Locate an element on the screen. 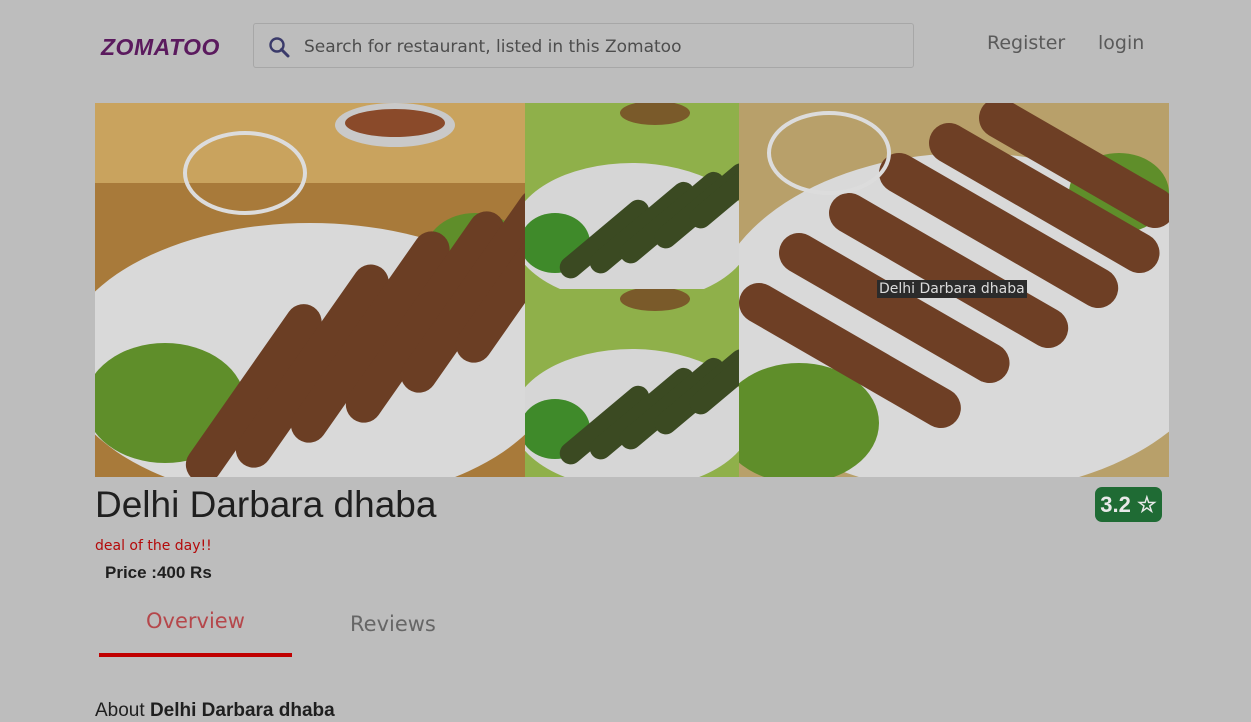 The image size is (1251, 722). about-prefix: About is located at coordinates (120, 710).